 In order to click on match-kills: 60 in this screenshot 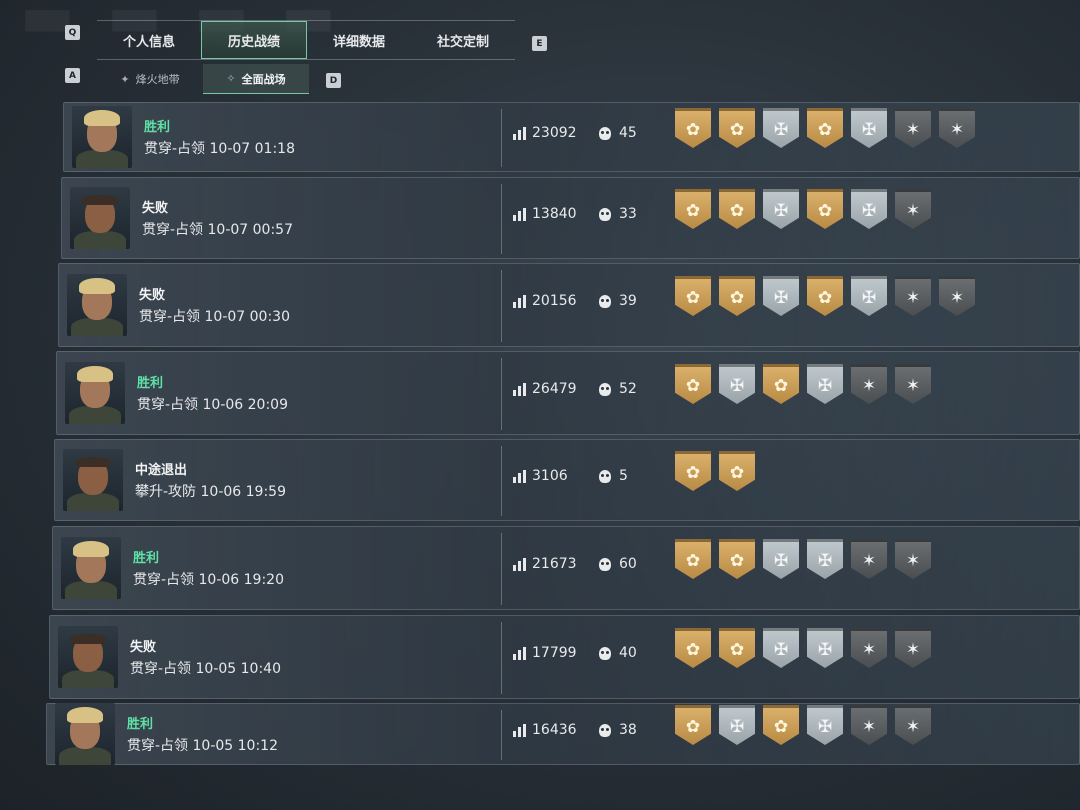, I will do `click(618, 564)`.